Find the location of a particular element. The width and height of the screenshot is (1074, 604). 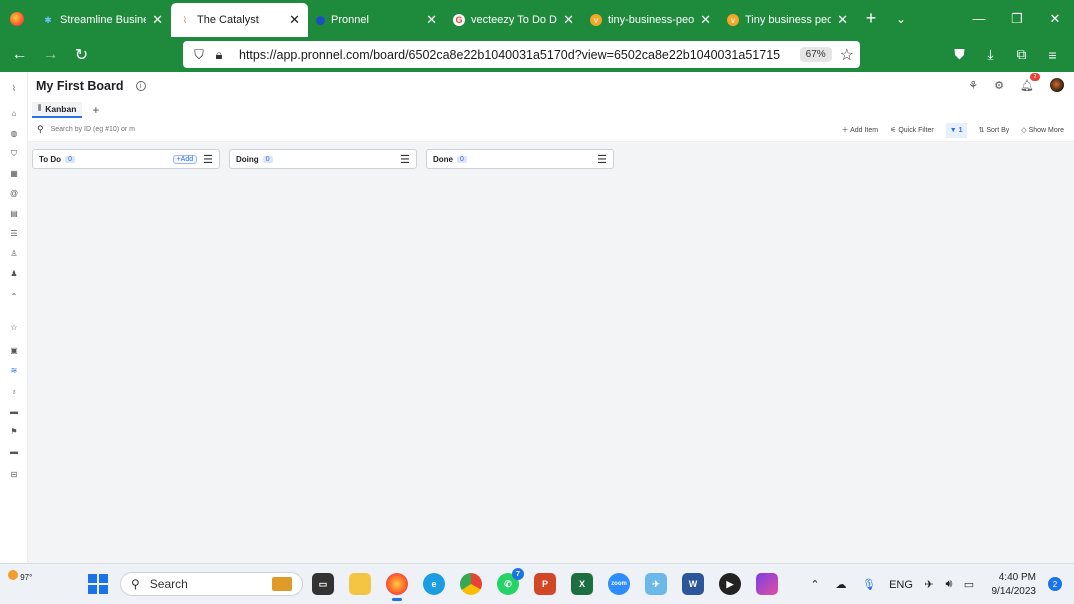

info-icon: i is located at coordinates (140, 86).